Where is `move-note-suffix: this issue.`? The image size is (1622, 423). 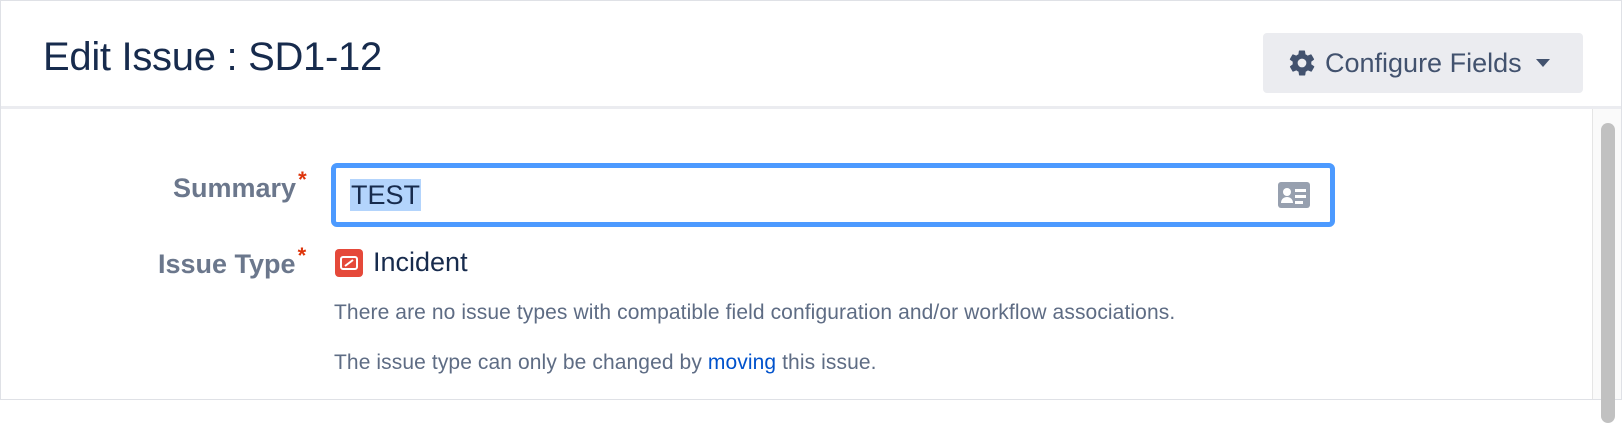 move-note-suffix: this issue. is located at coordinates (826, 362).